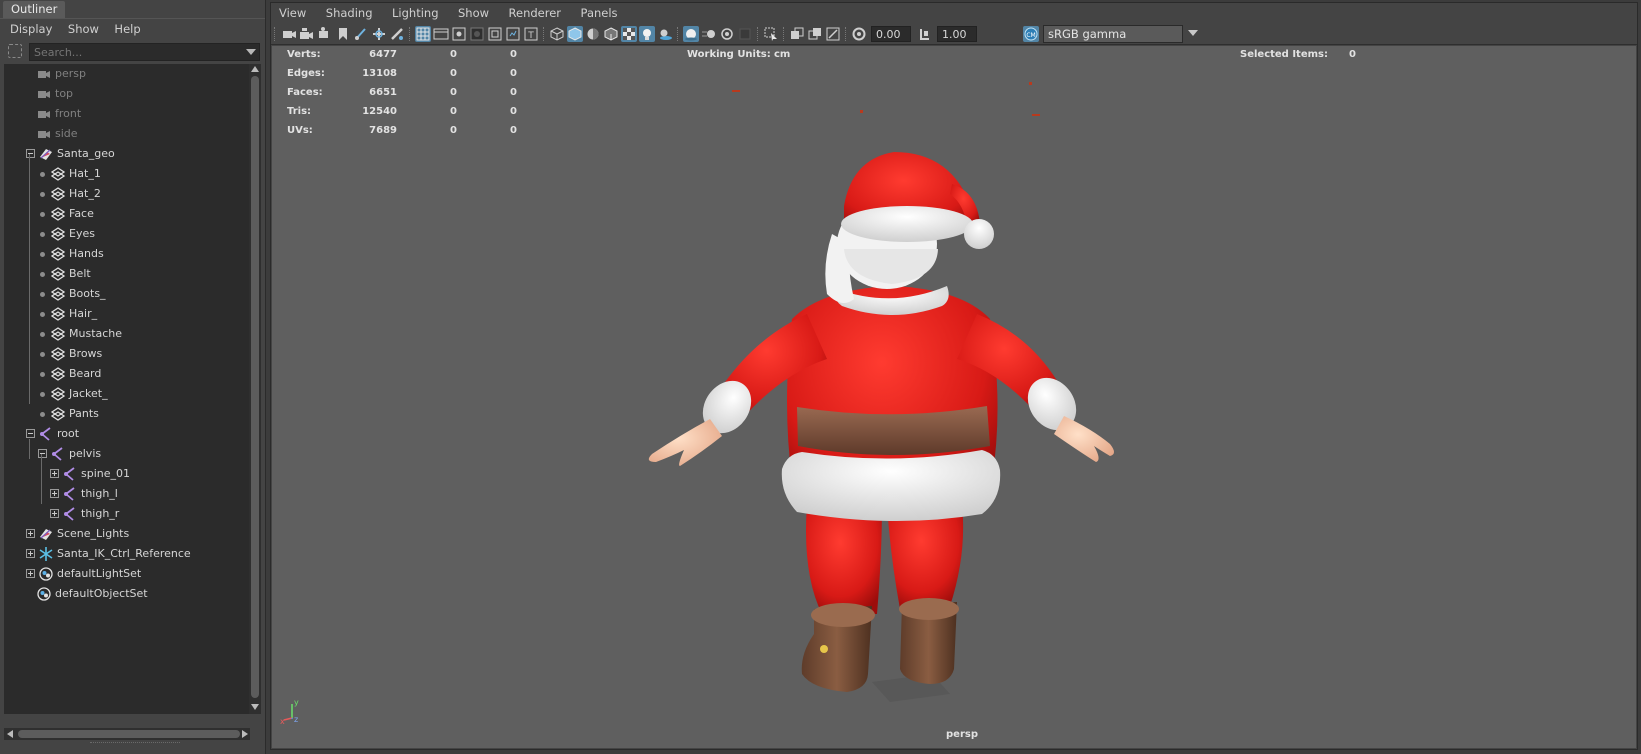  I want to click on outliner-item-brows: Brows, so click(127, 354).